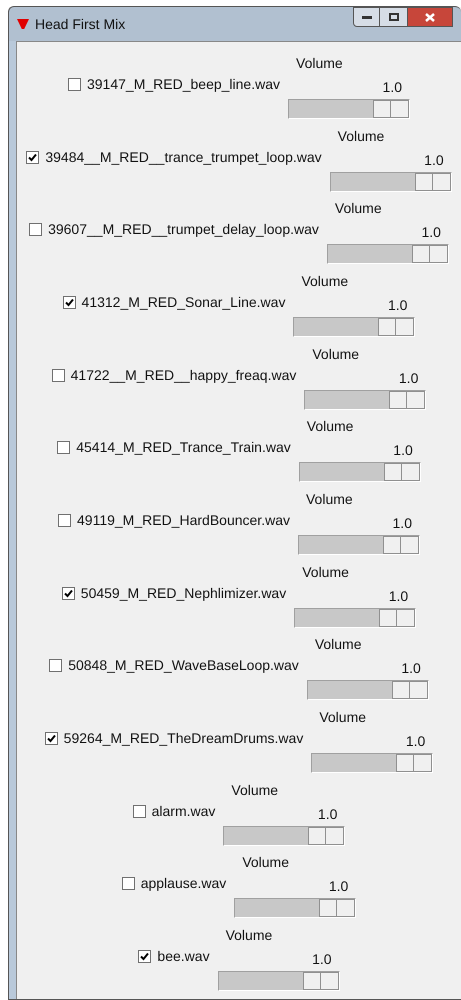 This screenshot has height=1000, width=461. I want to click on track-filename: 41312_M_RED_Sonar_Line.wav, so click(184, 302).